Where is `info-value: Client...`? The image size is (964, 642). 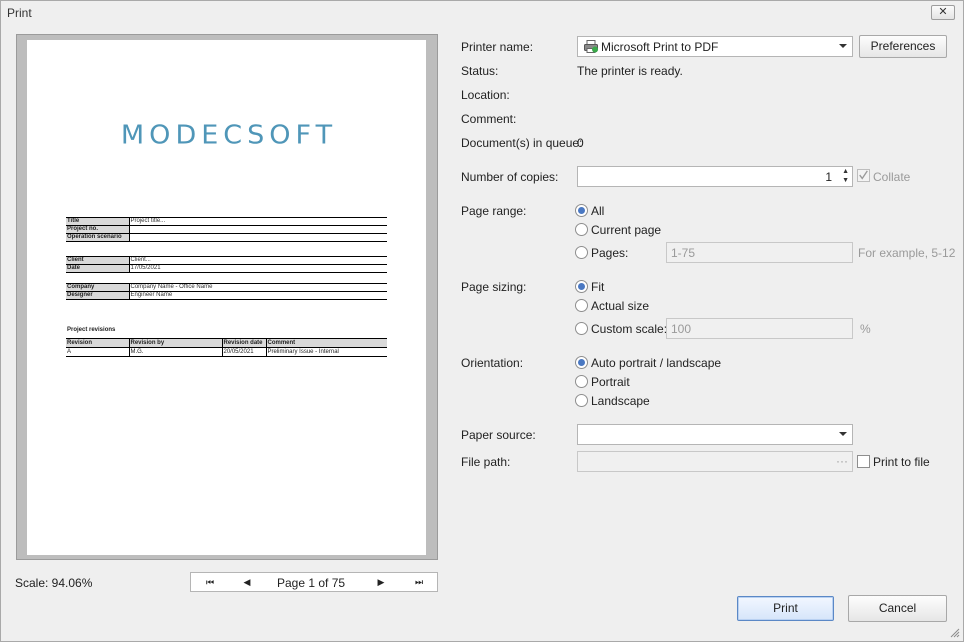
info-value: Client... is located at coordinates (258, 260).